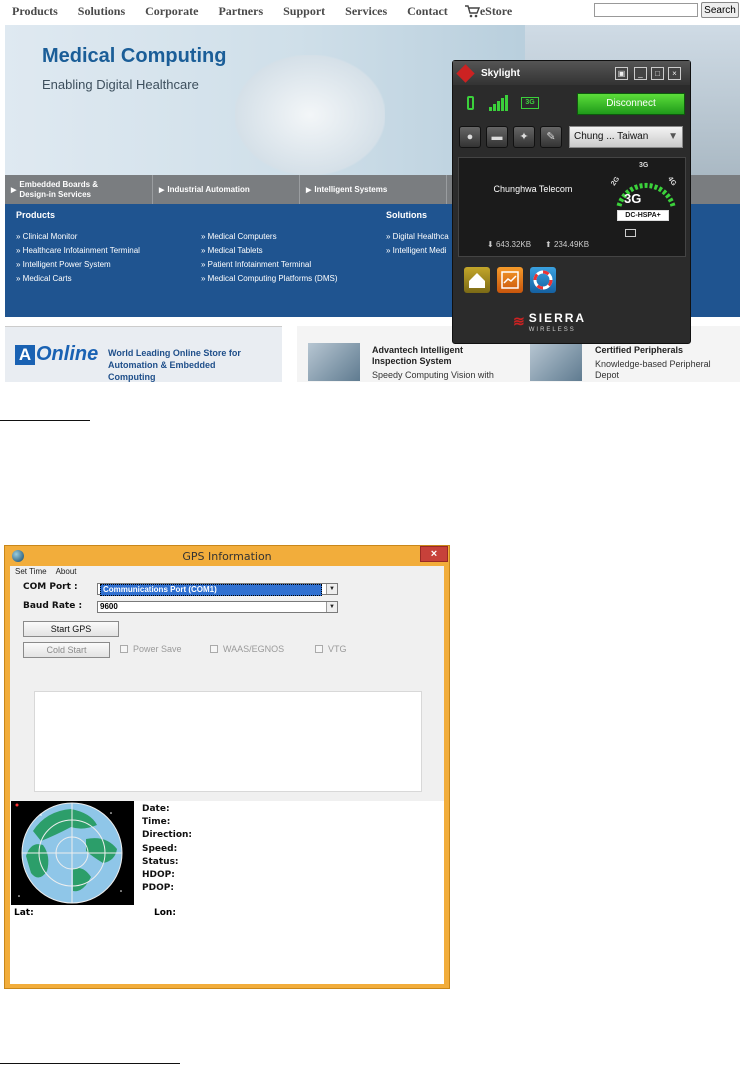 The height and width of the screenshot is (1067, 740). I want to click on skylight-titlebar: Skylight ▣ _ □ ×, so click(571, 73).